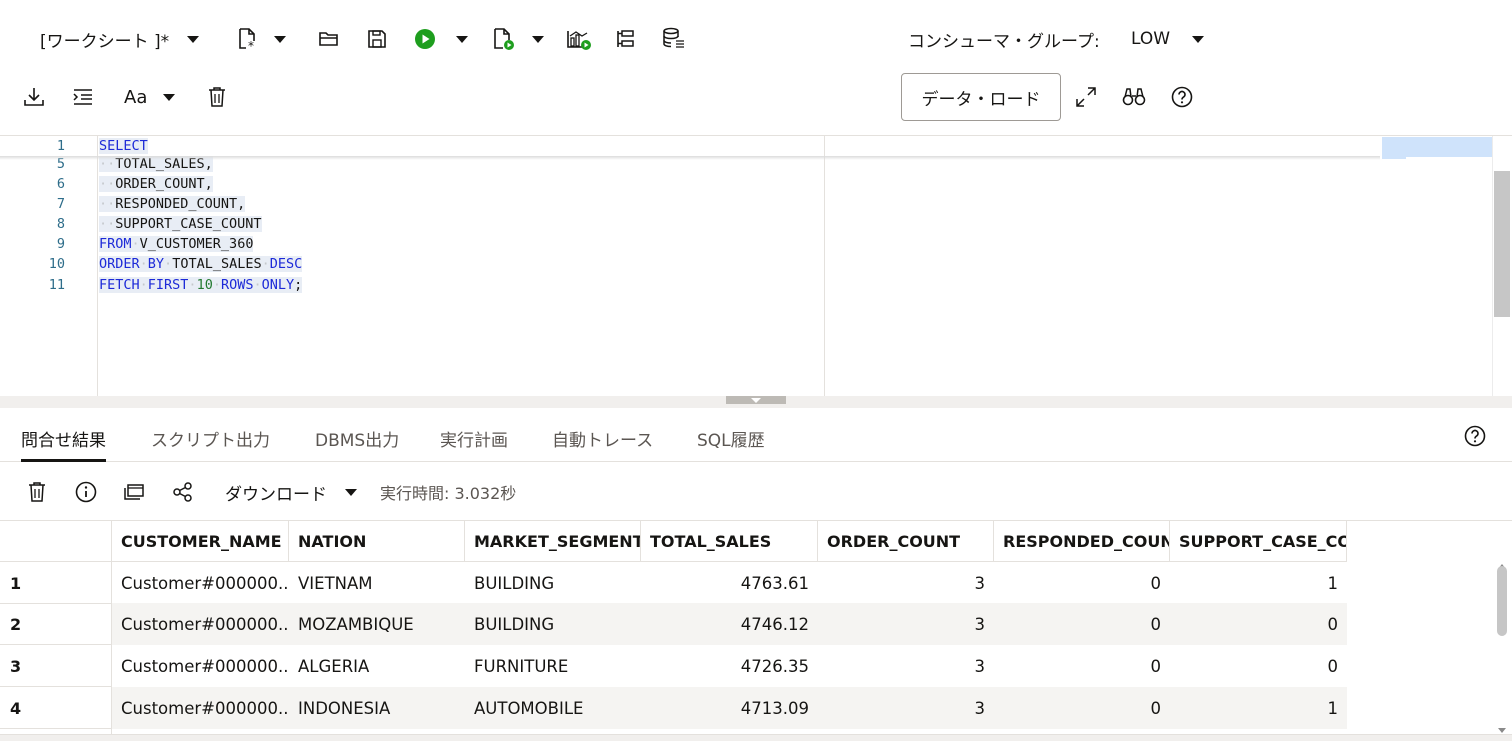 This screenshot has width=1512, height=741. What do you see at coordinates (731, 444) in the screenshot?
I see `tab-sql-history: SQL履歴` at bounding box center [731, 444].